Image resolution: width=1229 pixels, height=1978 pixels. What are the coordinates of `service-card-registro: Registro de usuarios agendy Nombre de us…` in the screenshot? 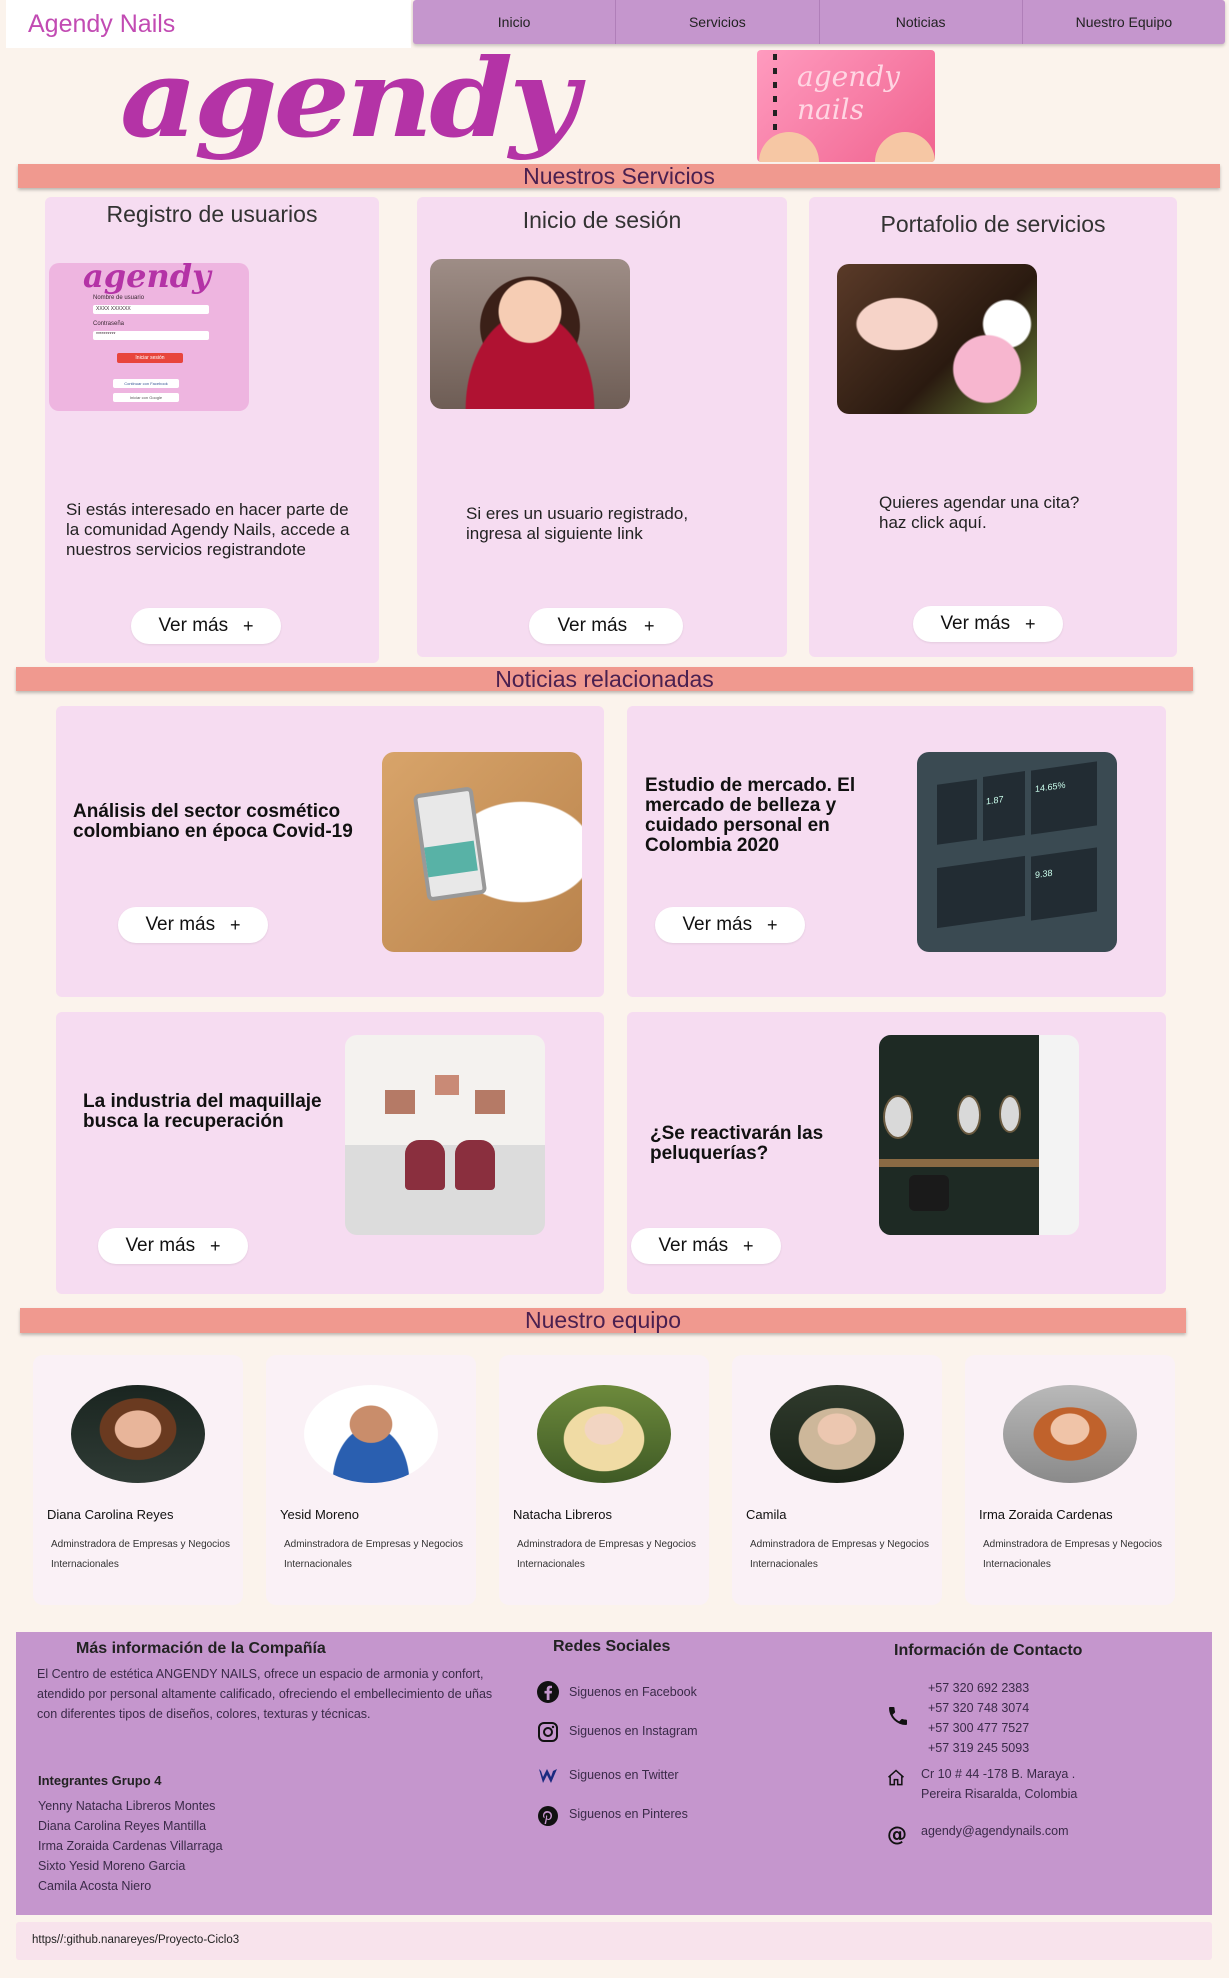 It's located at (212, 430).